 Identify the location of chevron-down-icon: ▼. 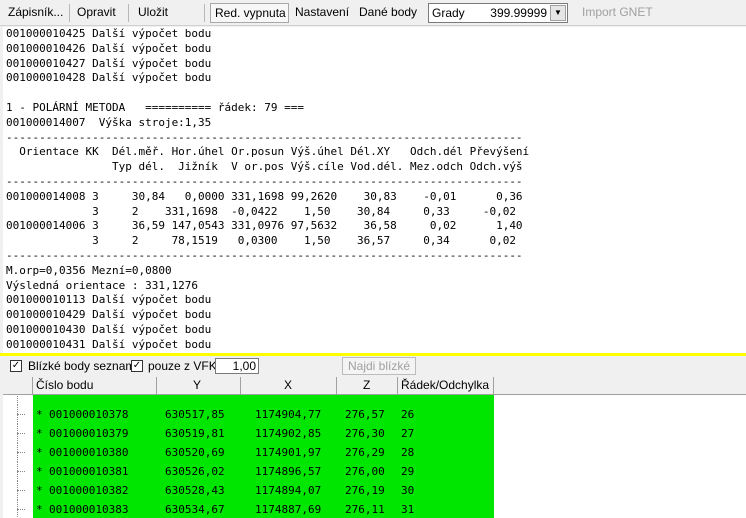
(558, 13).